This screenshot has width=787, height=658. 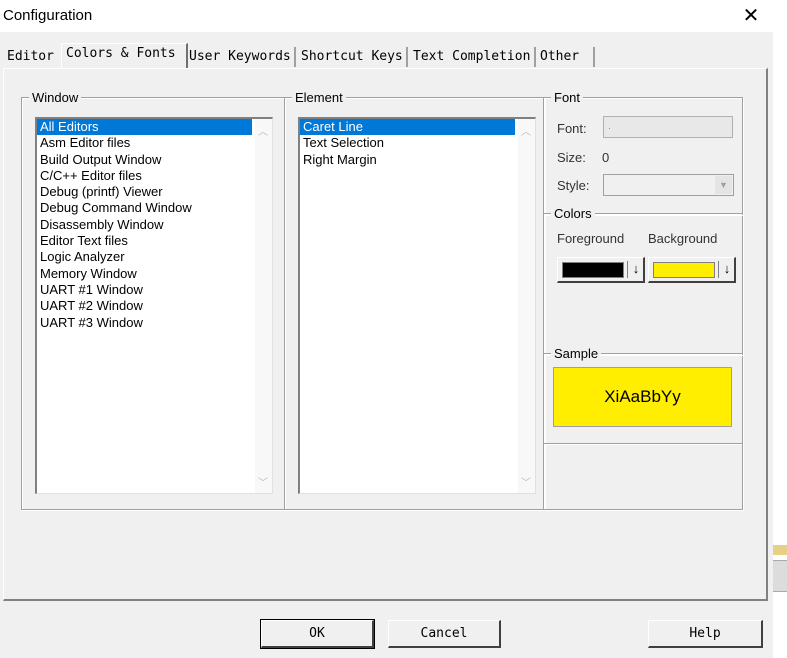 I want to click on font-select-button: ·, so click(x=668, y=127).